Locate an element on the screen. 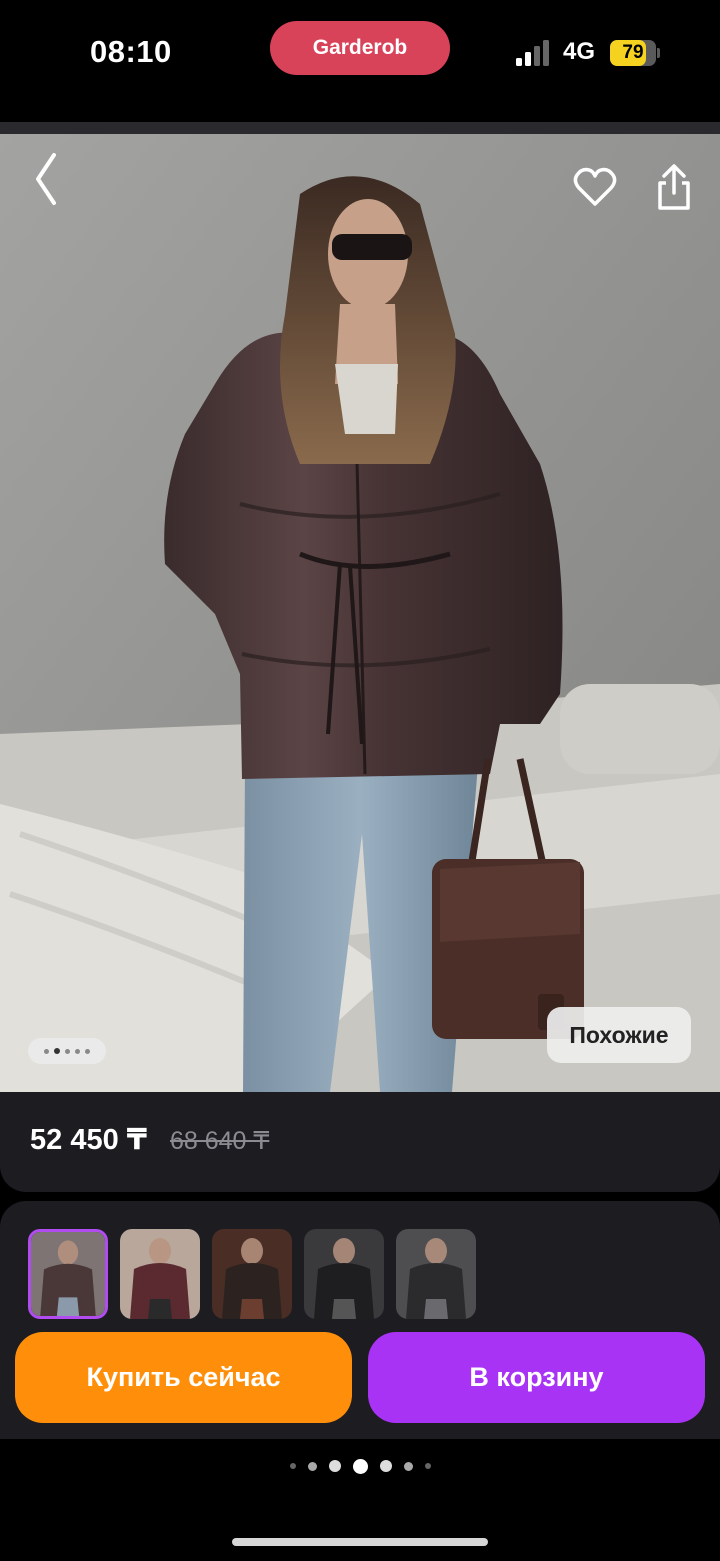  status-bar: 08:10 Garderob 4G 79 is located at coordinates (360, 62).